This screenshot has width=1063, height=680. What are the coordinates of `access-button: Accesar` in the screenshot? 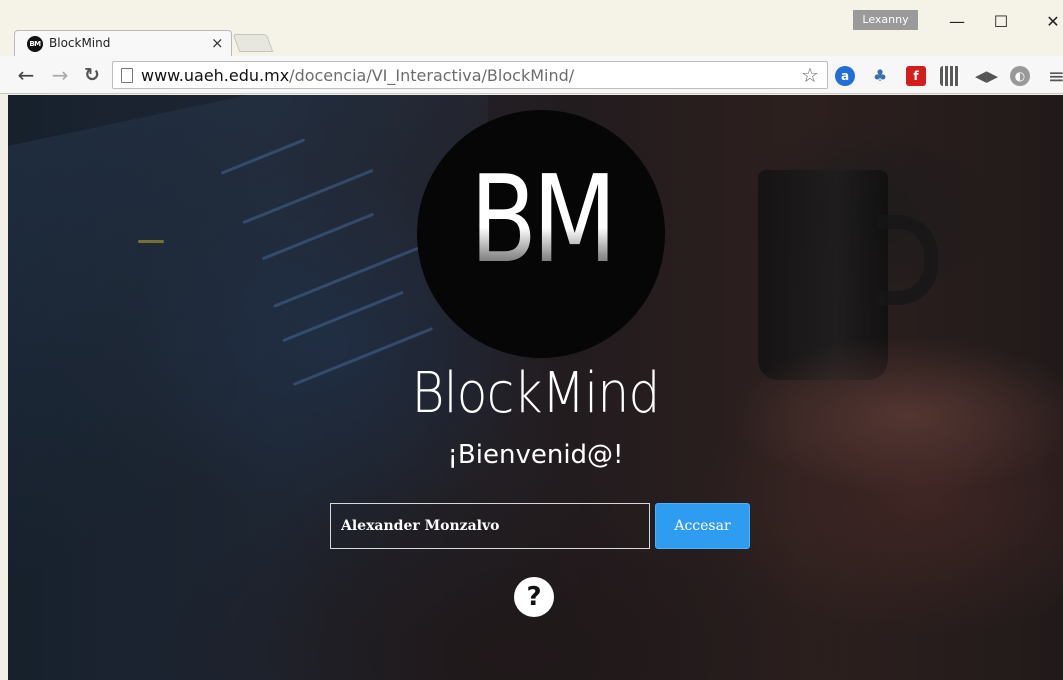 It's located at (702, 526).